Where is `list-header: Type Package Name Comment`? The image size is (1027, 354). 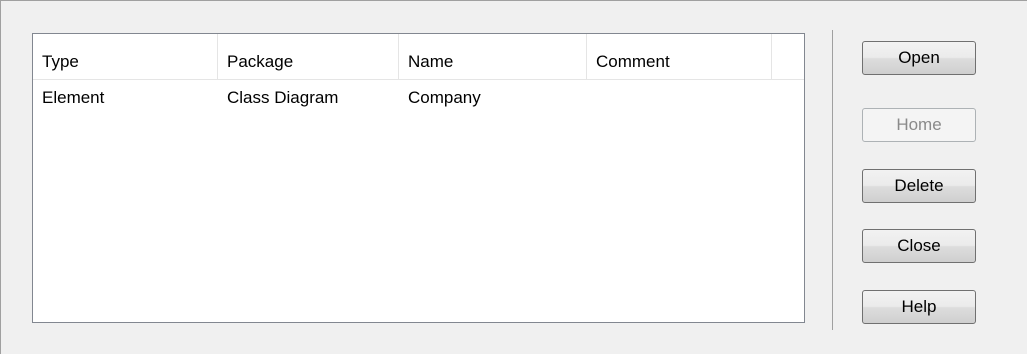 list-header: Type Package Name Comment is located at coordinates (418, 57).